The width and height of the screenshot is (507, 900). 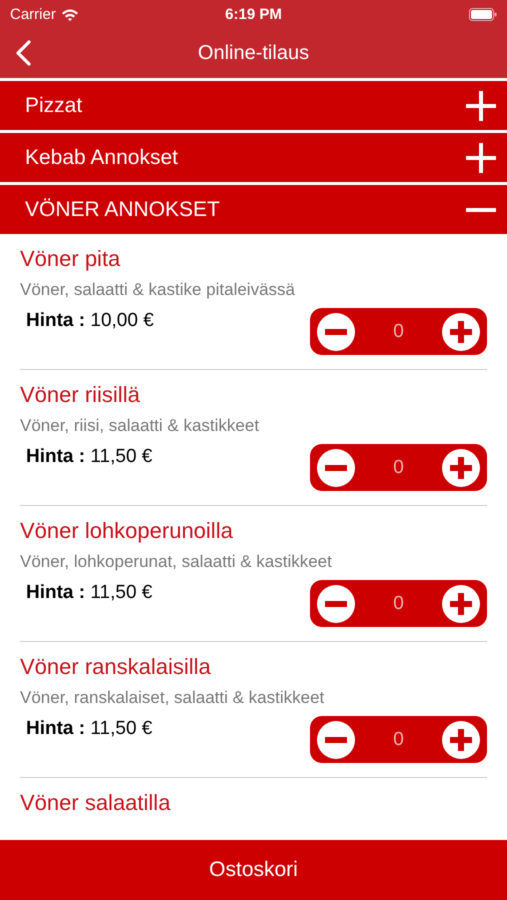 I want to click on category-header: Kebab Annokset, so click(x=253, y=157).